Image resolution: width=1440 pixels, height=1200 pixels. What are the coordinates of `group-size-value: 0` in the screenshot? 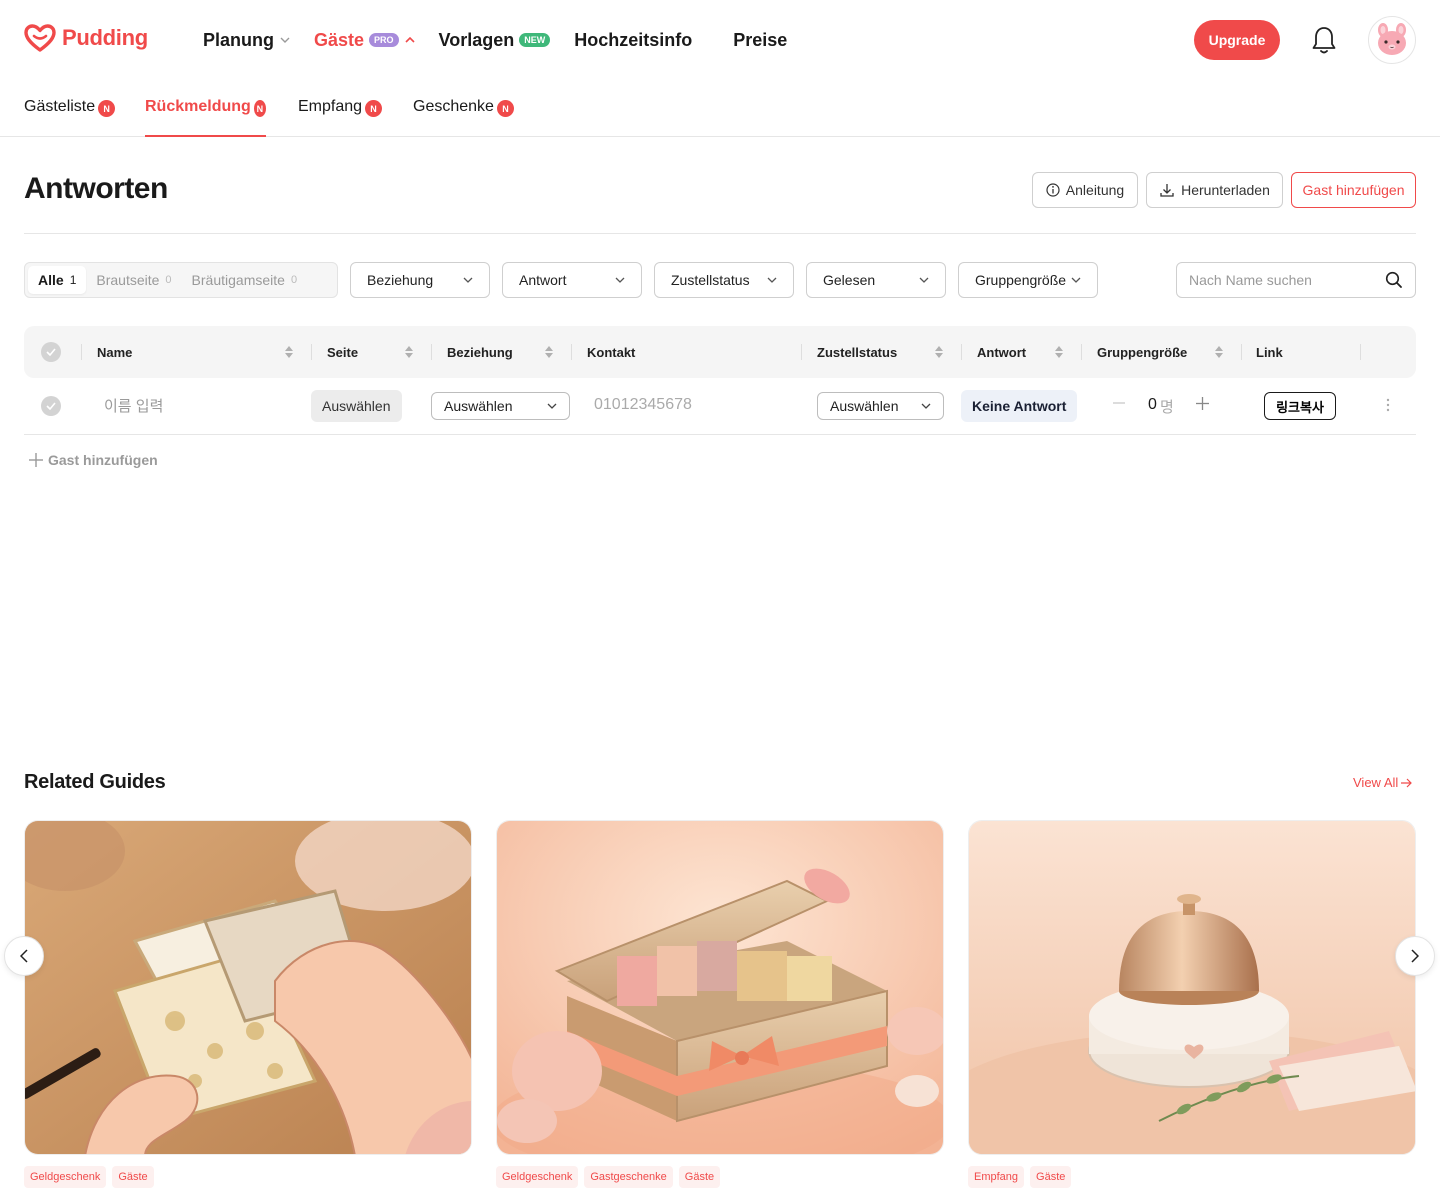 It's located at (1152, 405).